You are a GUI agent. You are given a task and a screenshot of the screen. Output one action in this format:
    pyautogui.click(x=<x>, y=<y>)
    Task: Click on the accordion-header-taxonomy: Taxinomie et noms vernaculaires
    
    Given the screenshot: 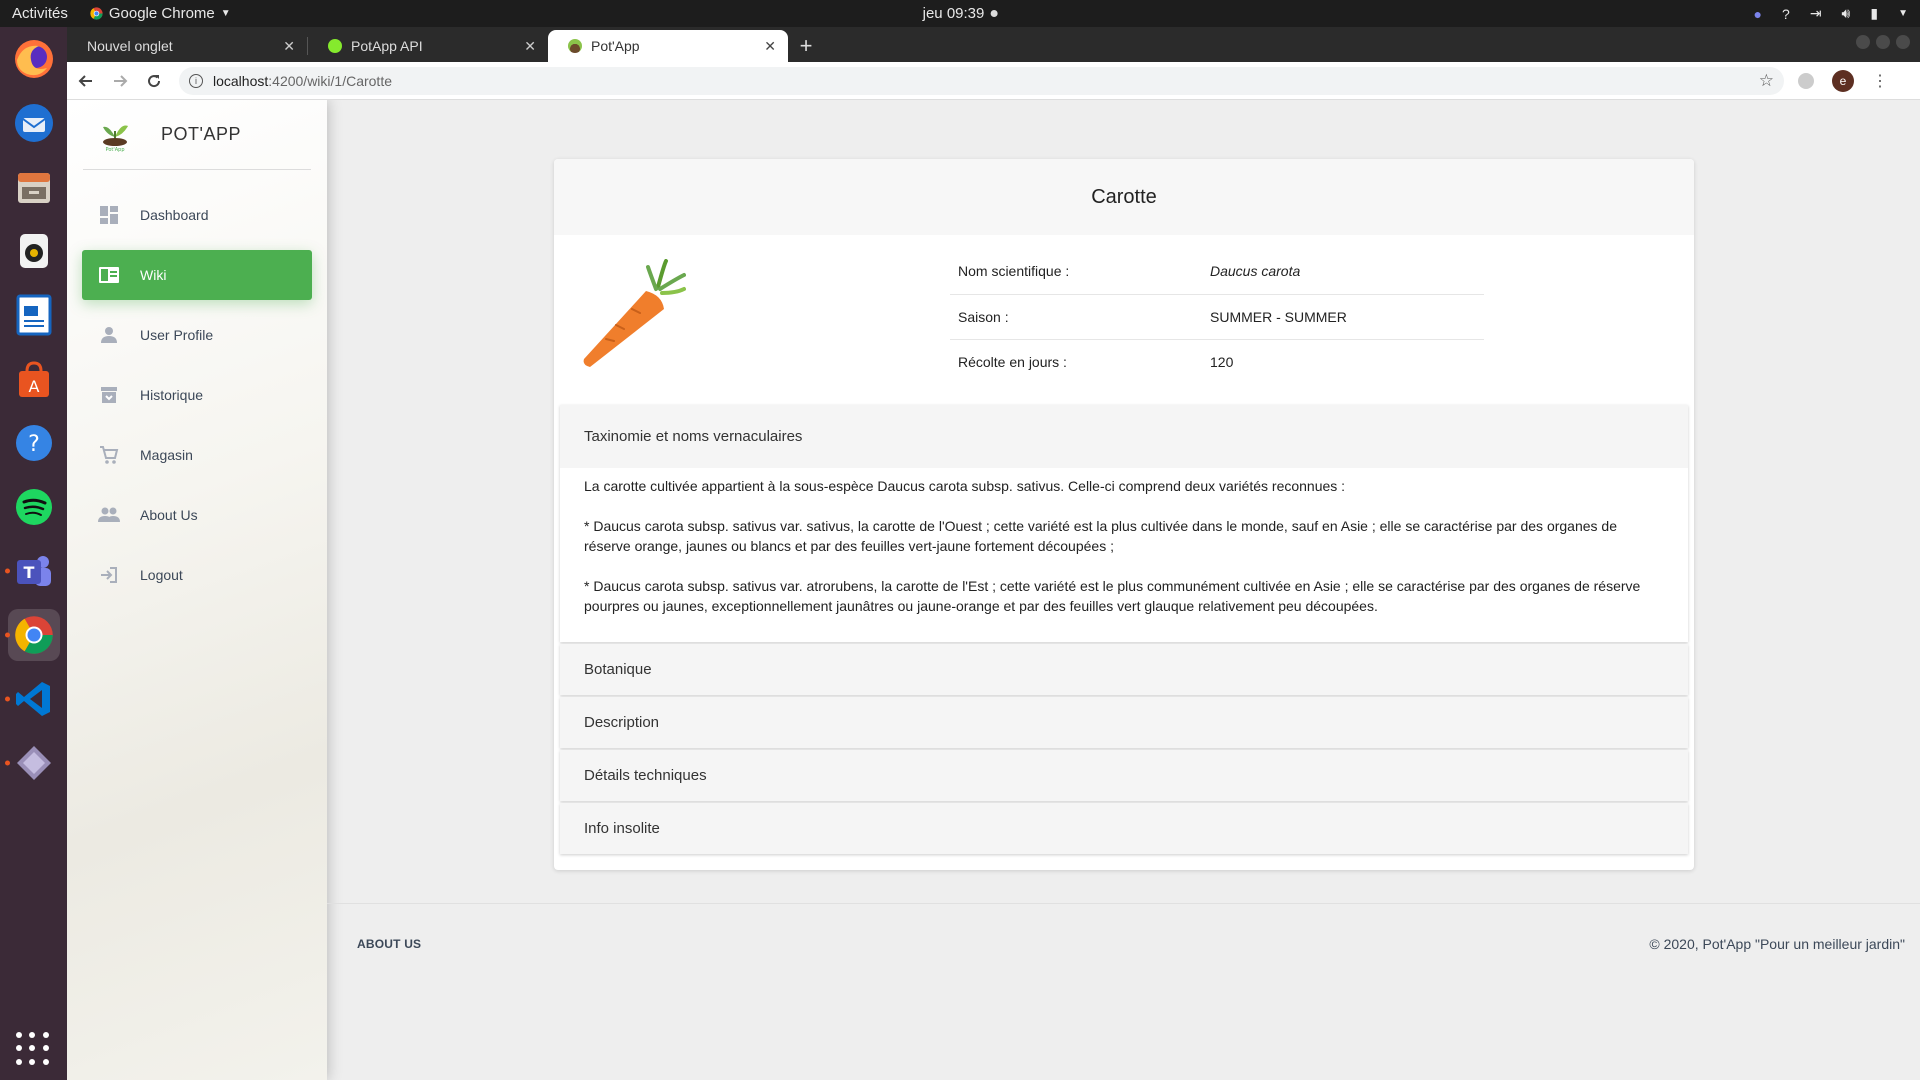 What is the action you would take?
    pyautogui.click(x=1124, y=436)
    